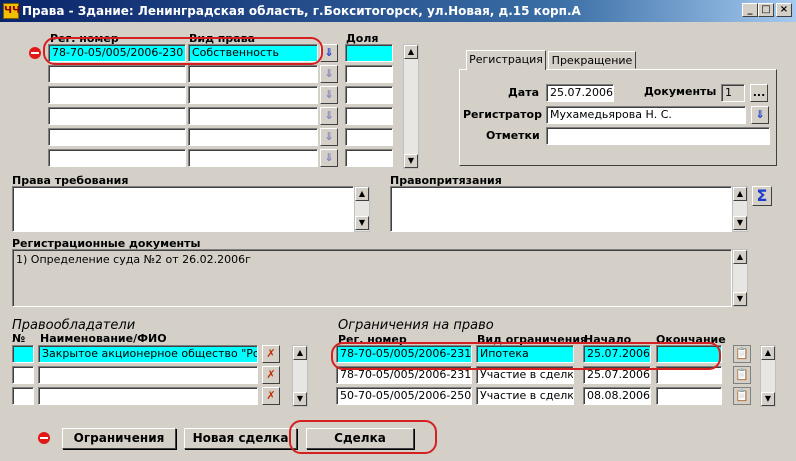 The width and height of the screenshot is (796, 461). What do you see at coordinates (148, 354) in the screenshot?
I see `holder-name-field: Закрытое акционерное общество "Рома` at bounding box center [148, 354].